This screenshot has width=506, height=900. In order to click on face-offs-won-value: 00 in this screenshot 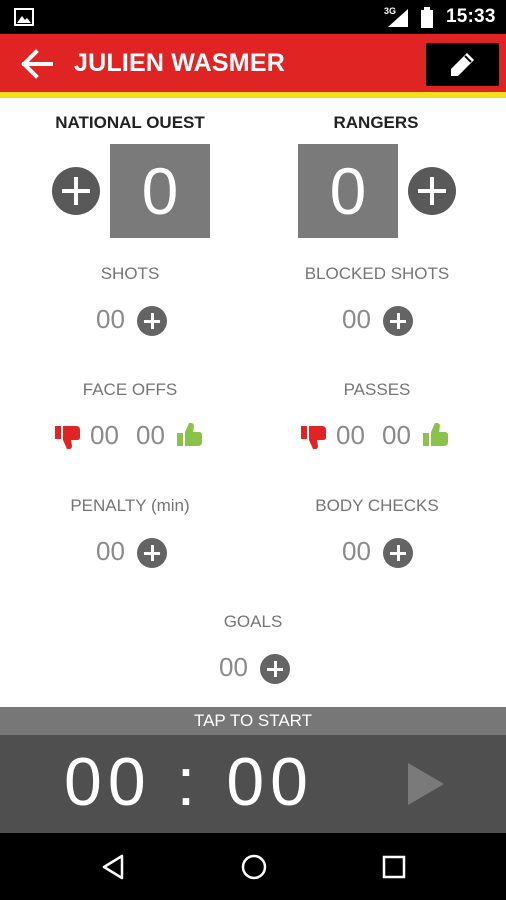, I will do `click(150, 435)`.